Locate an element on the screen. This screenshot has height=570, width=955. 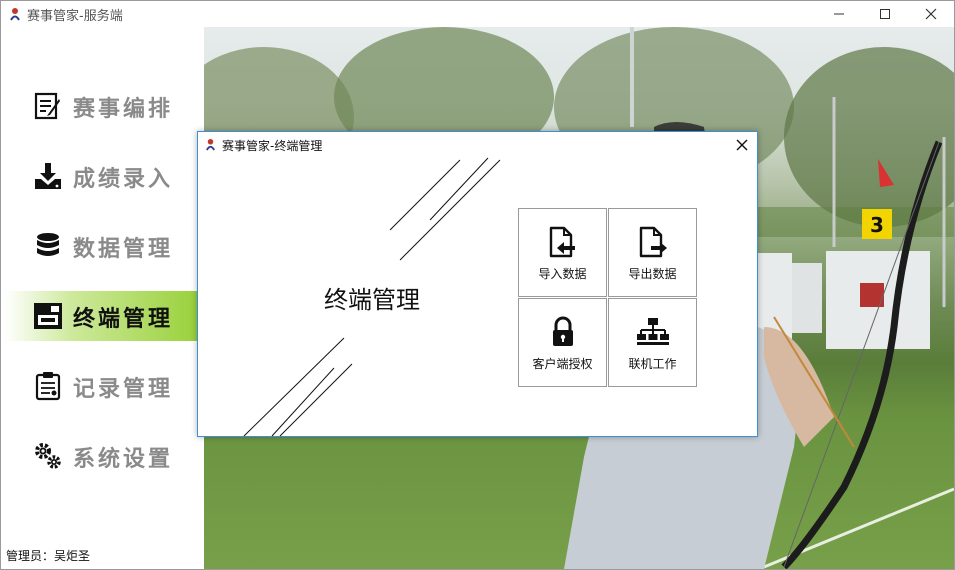
dialog-close-button is located at coordinates (742, 145).